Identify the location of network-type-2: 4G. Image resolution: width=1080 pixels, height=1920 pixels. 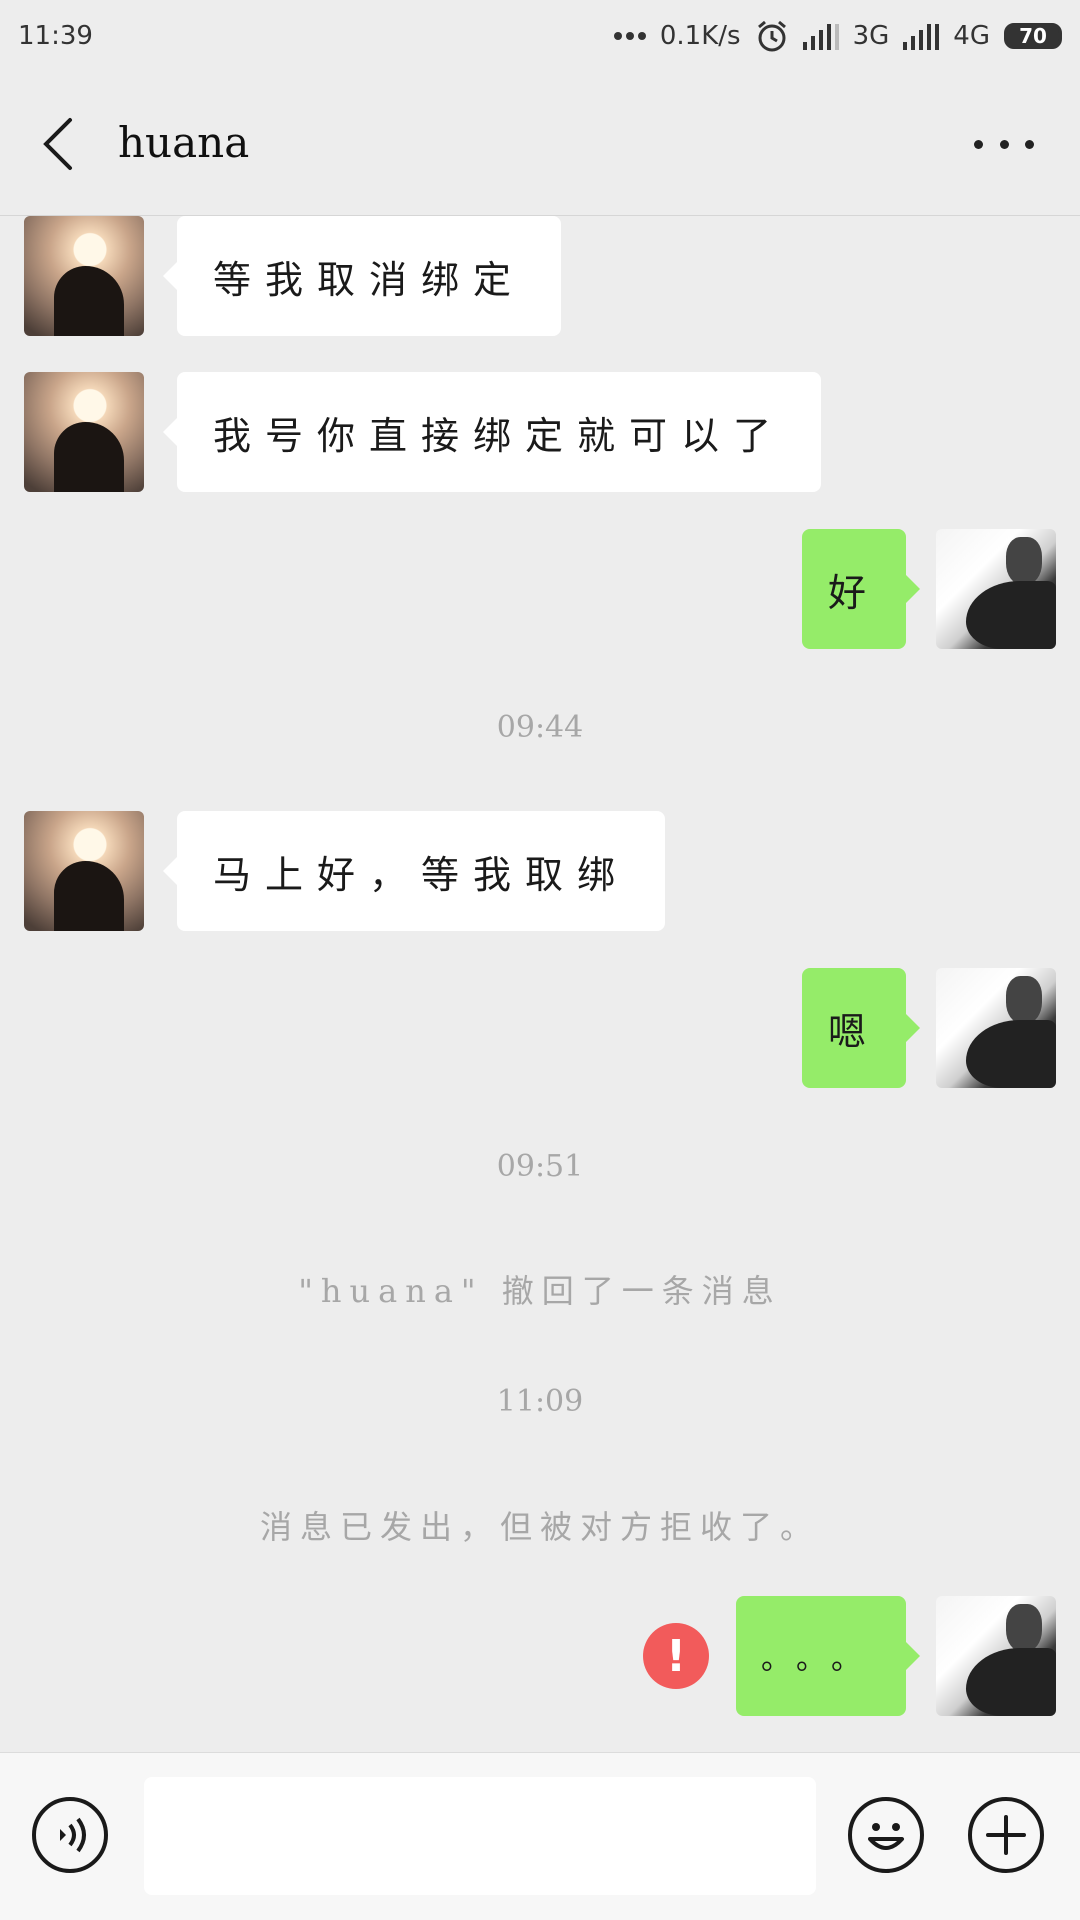
(971, 36).